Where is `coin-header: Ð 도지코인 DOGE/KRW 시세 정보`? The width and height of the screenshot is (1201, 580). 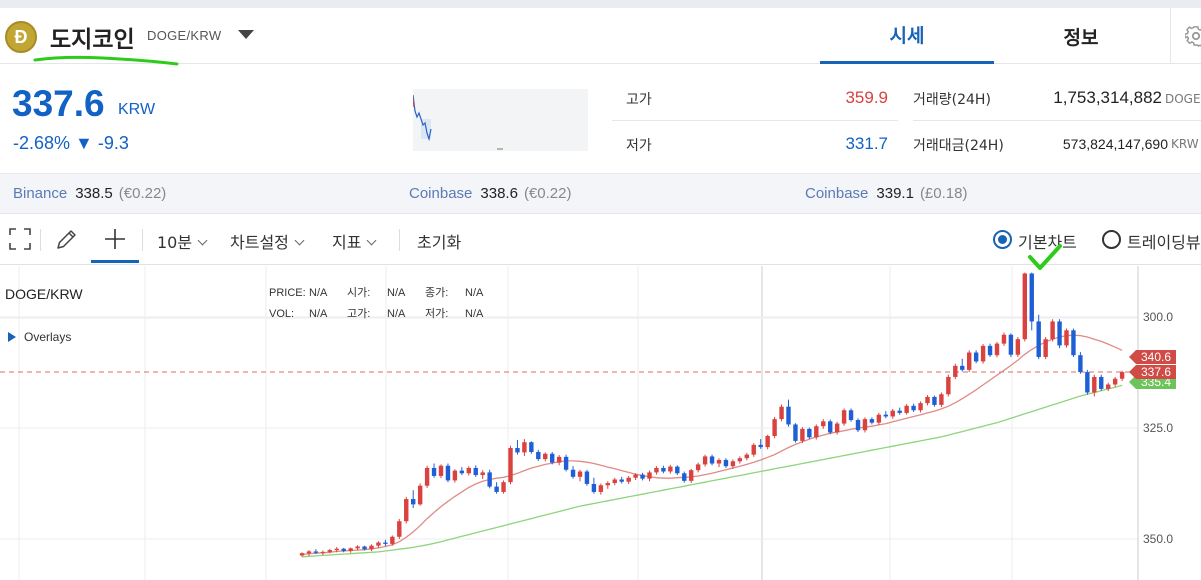 coin-header: Ð 도지코인 DOGE/KRW 시세 정보 is located at coordinates (600, 37).